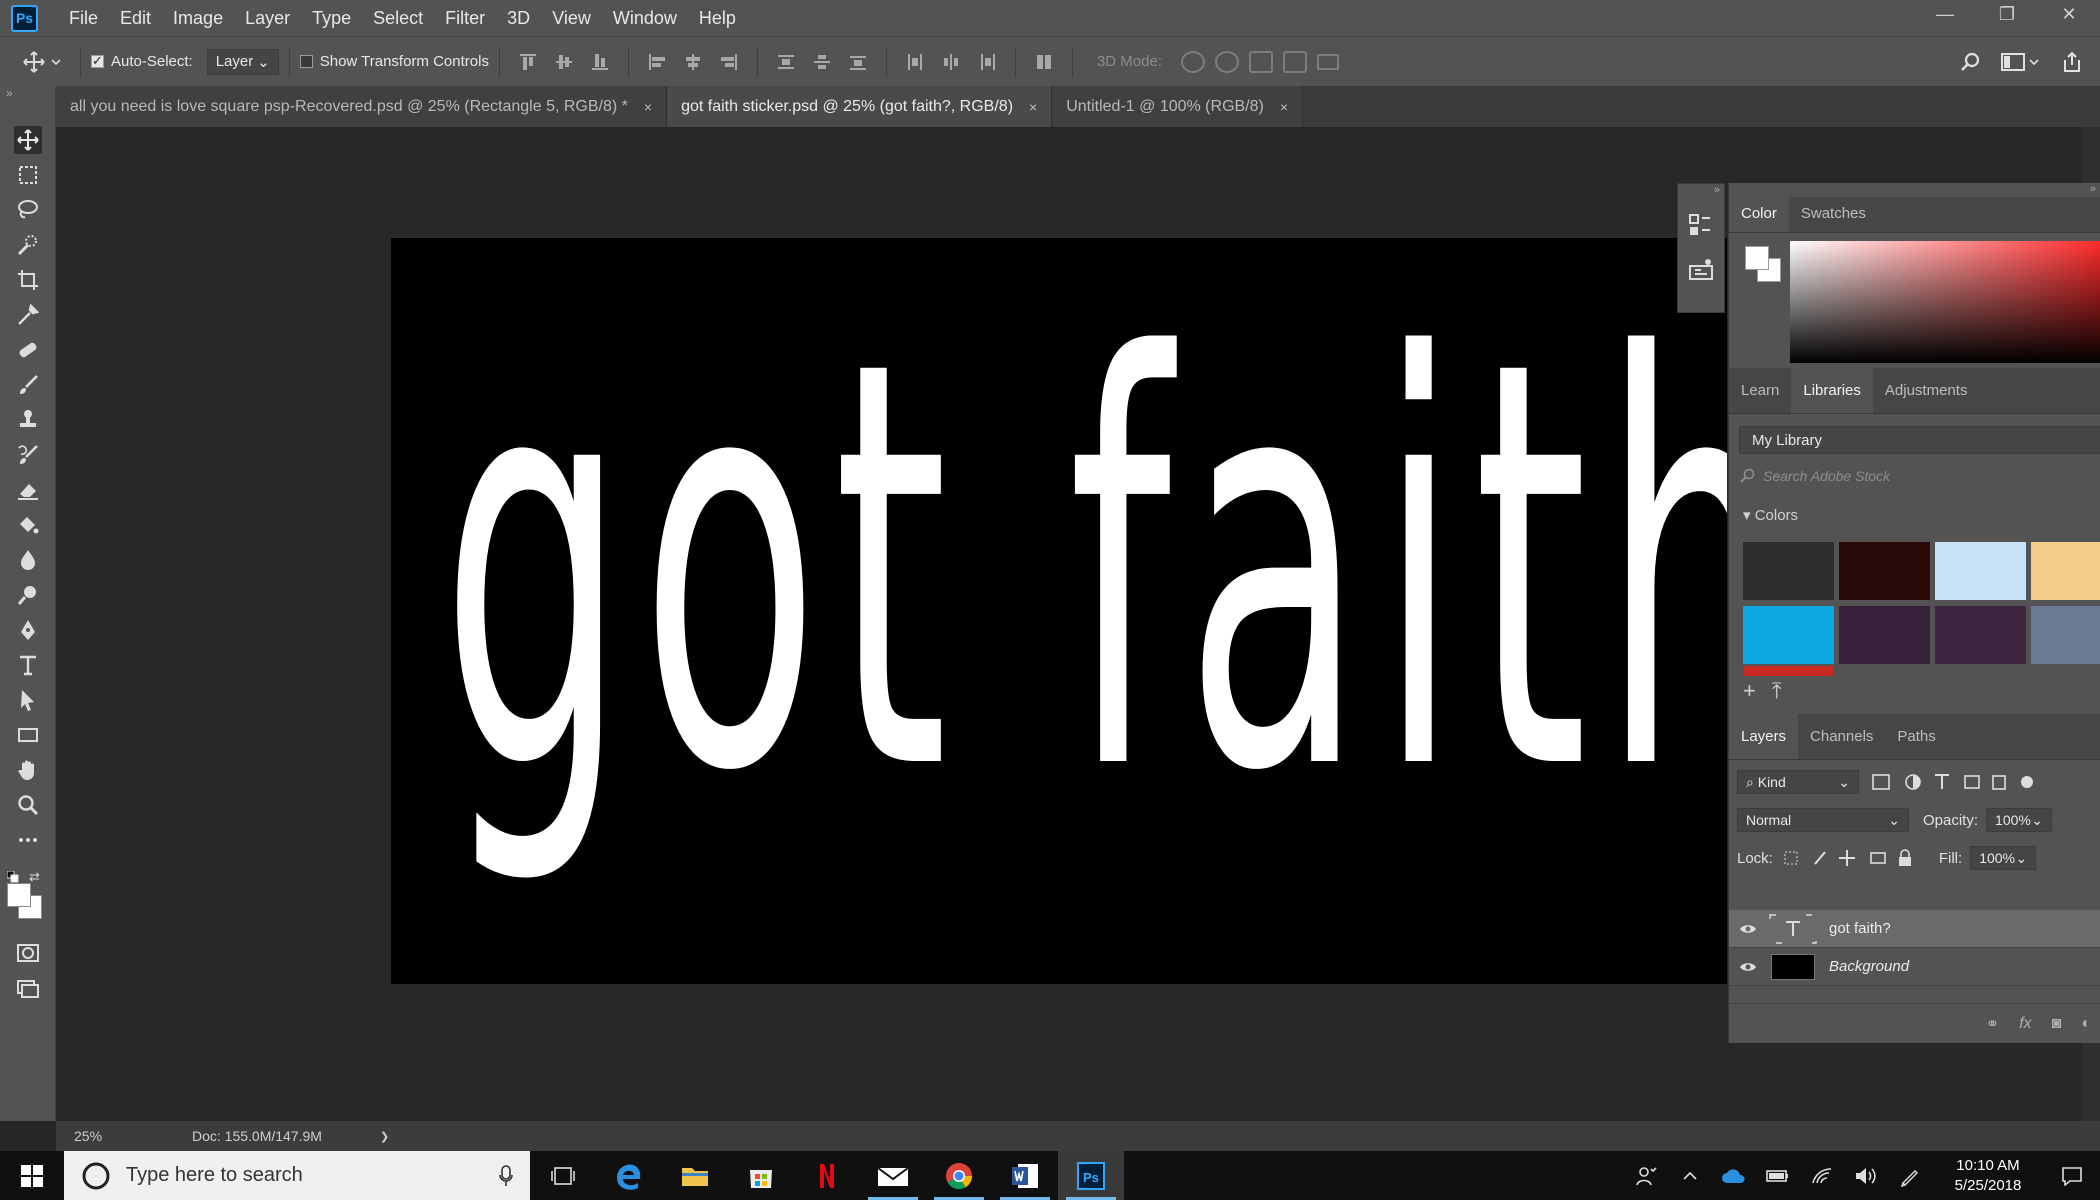 Image resolution: width=2100 pixels, height=1200 pixels. I want to click on search-icon, so click(1970, 62).